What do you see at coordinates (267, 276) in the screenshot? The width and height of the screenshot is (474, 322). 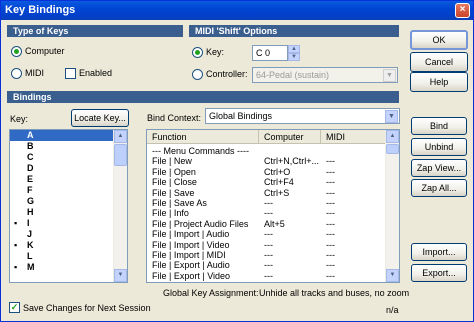 I see `table-row: File | Export | Video --- ---` at bounding box center [267, 276].